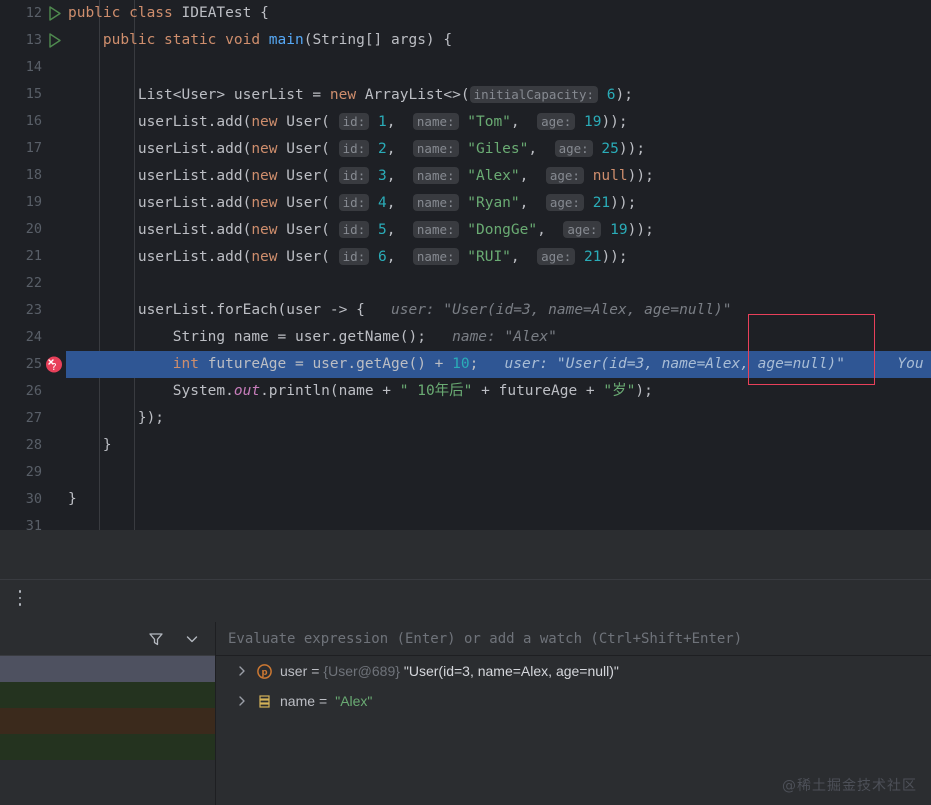 Image resolution: width=931 pixels, height=805 pixels. Describe the element at coordinates (330, 391) in the screenshot. I see `code-token: .println(name +` at that location.